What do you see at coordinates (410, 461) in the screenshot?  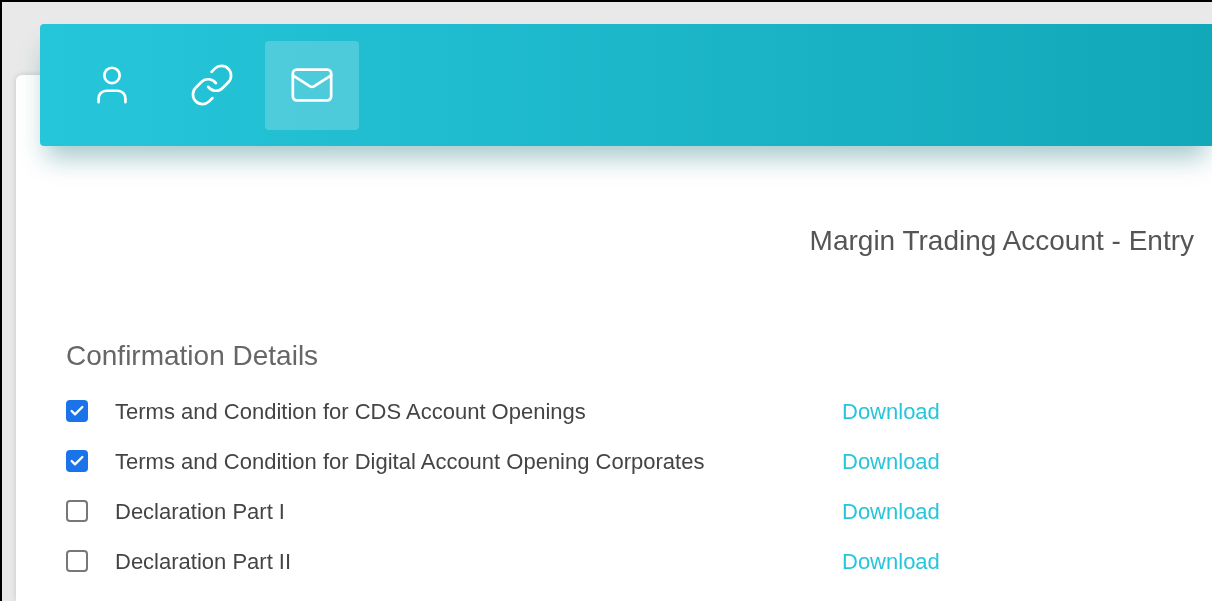 I see `item-label: Terms and Condition for Digital Account Opening Corporates` at bounding box center [410, 461].